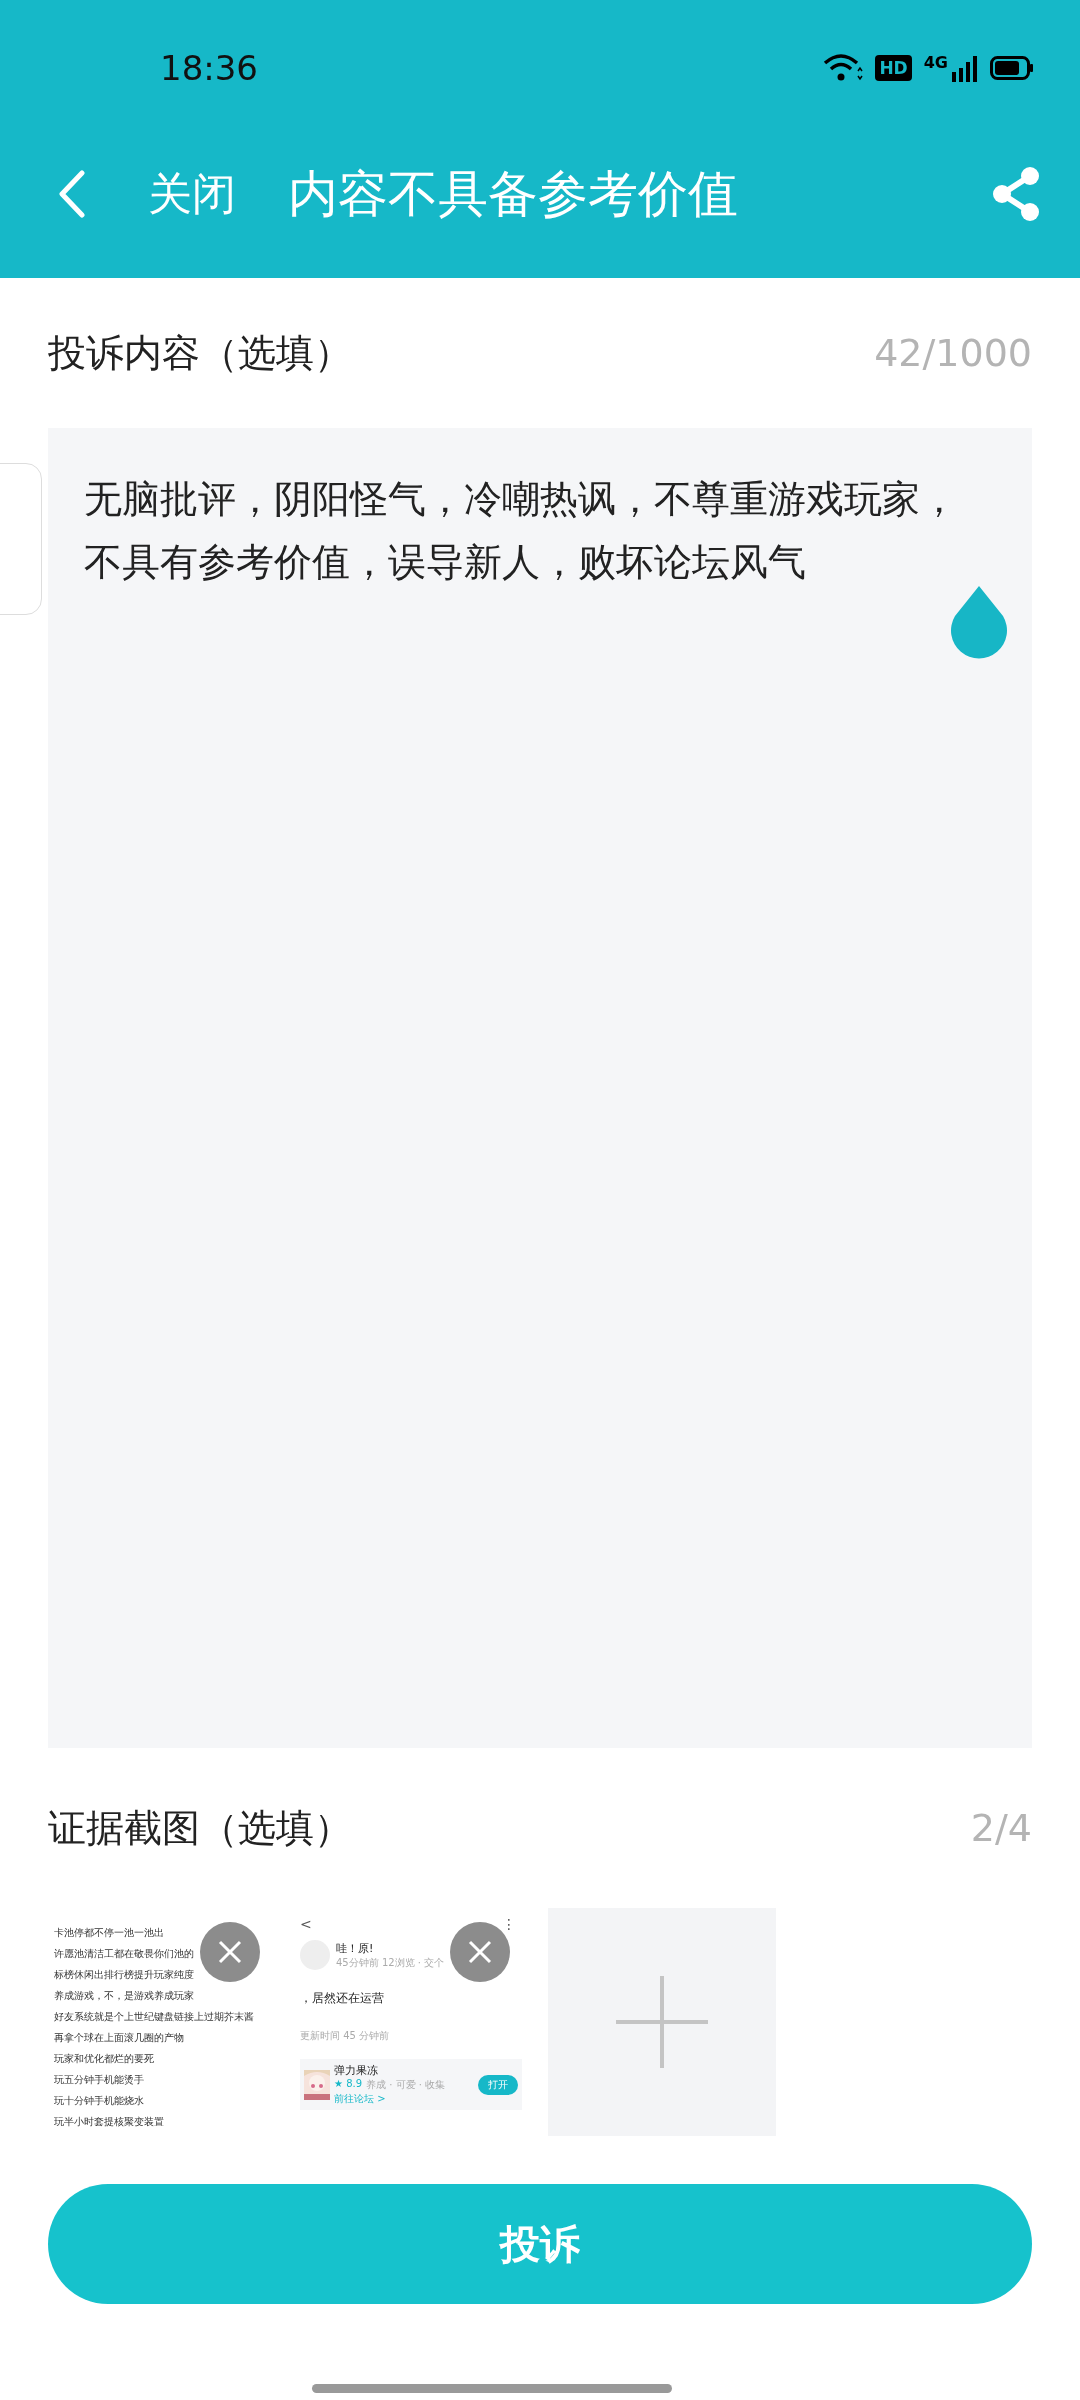 The image size is (1080, 2400). I want to click on forum-link: 前往论坛 >, so click(360, 2099).